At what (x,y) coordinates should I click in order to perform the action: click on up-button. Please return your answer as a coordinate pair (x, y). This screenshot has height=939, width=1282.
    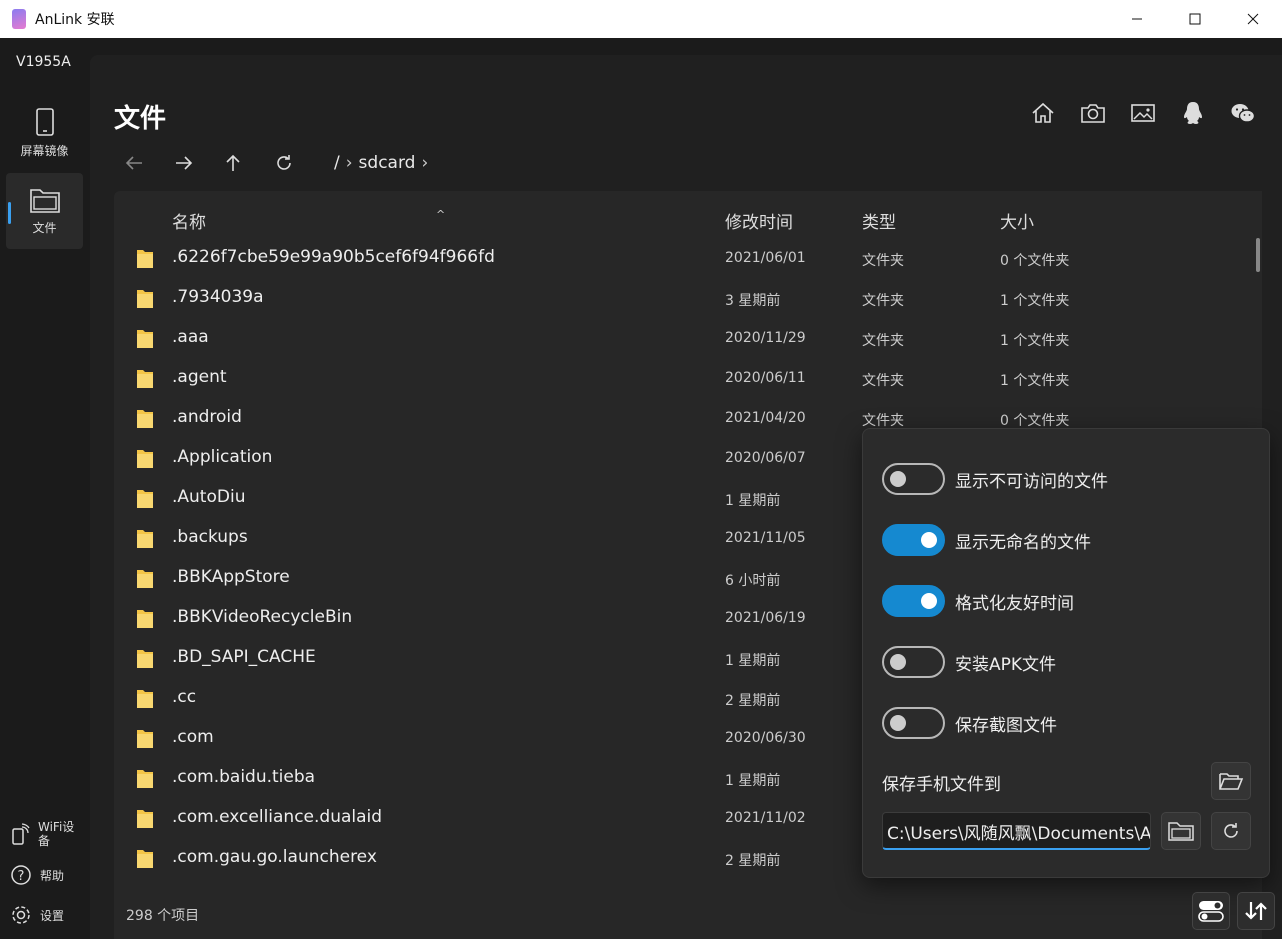
    Looking at the image, I should click on (249, 163).